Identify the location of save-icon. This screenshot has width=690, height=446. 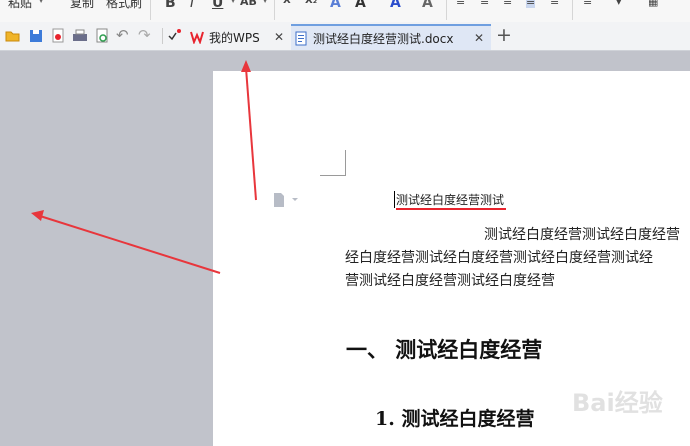
(36, 36).